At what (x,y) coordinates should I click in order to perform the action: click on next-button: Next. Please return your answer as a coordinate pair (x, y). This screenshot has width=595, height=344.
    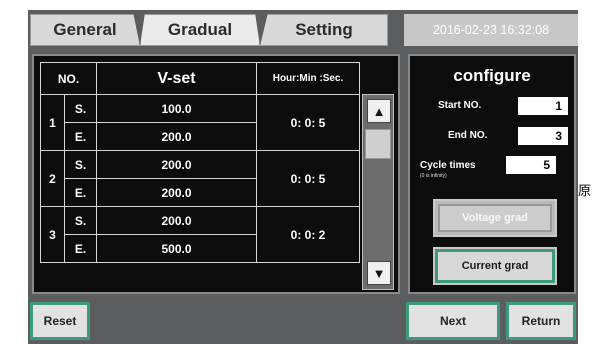
    Looking at the image, I should click on (453, 321).